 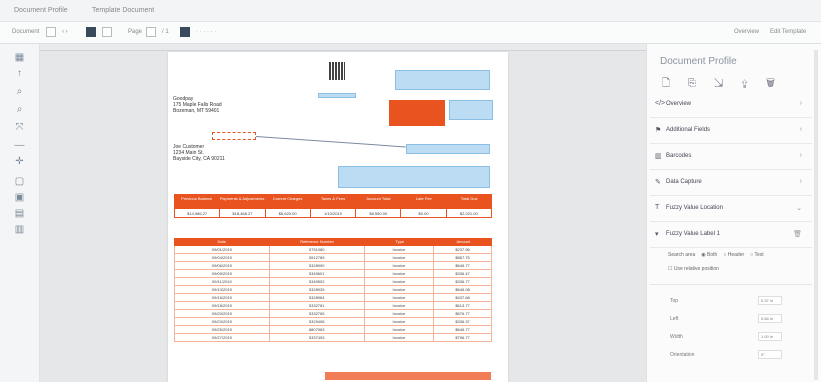 I want to click on table-cell: 09/04/2019, so click(x=222, y=257).